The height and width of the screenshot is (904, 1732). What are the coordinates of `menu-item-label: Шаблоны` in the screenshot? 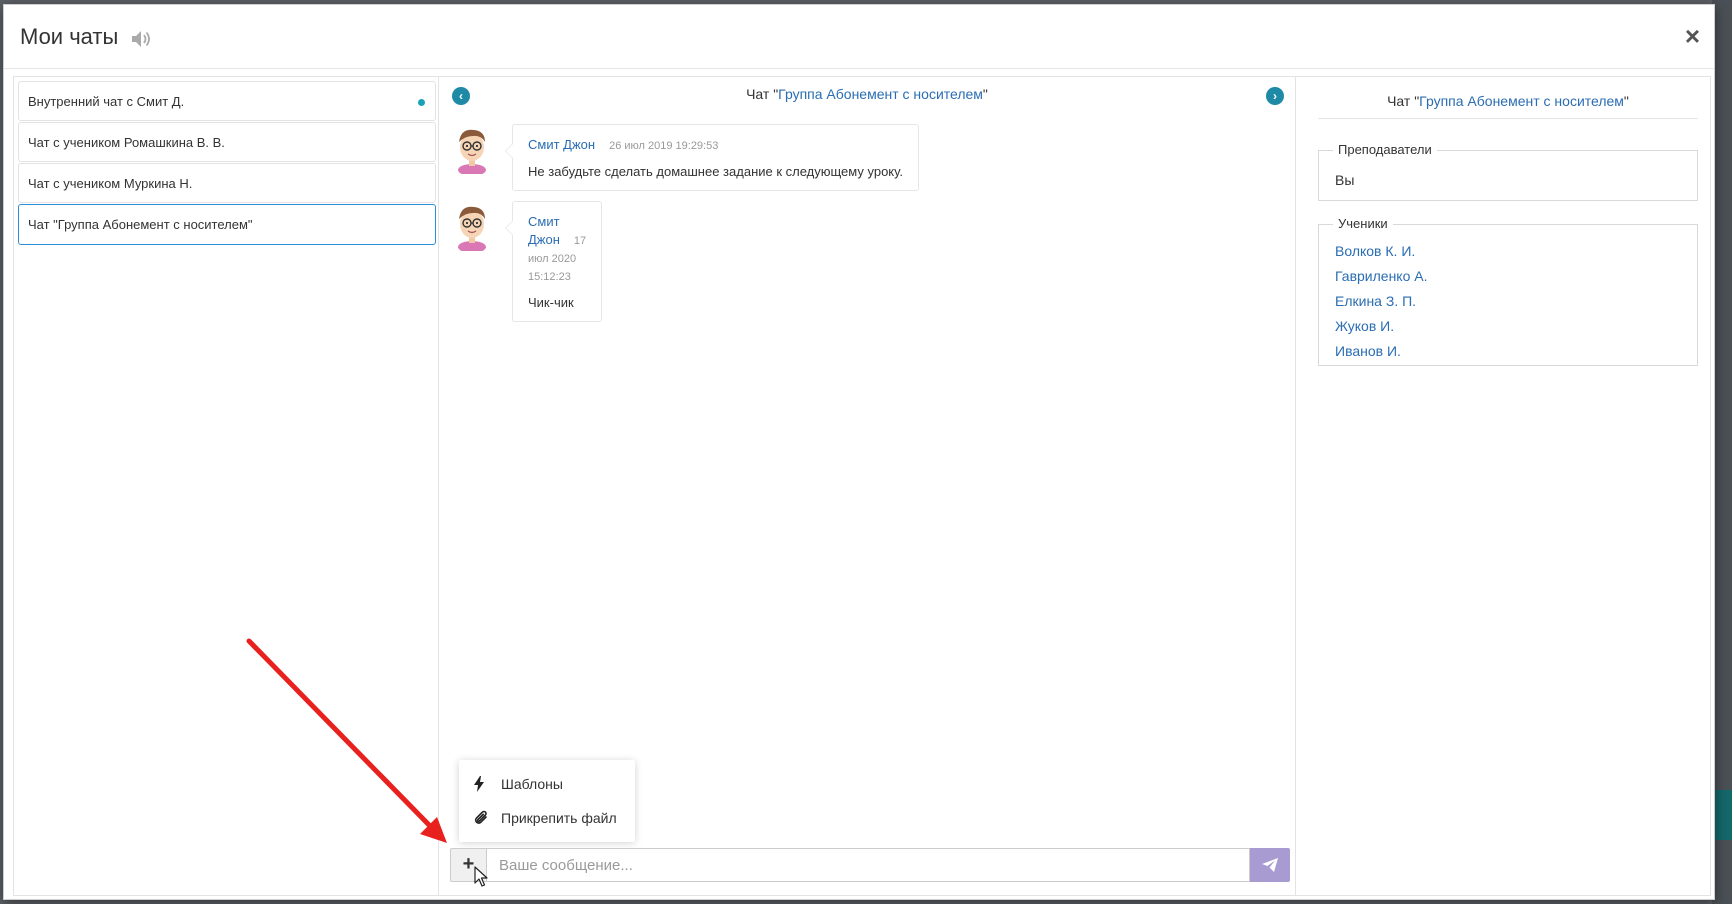 It's located at (532, 784).